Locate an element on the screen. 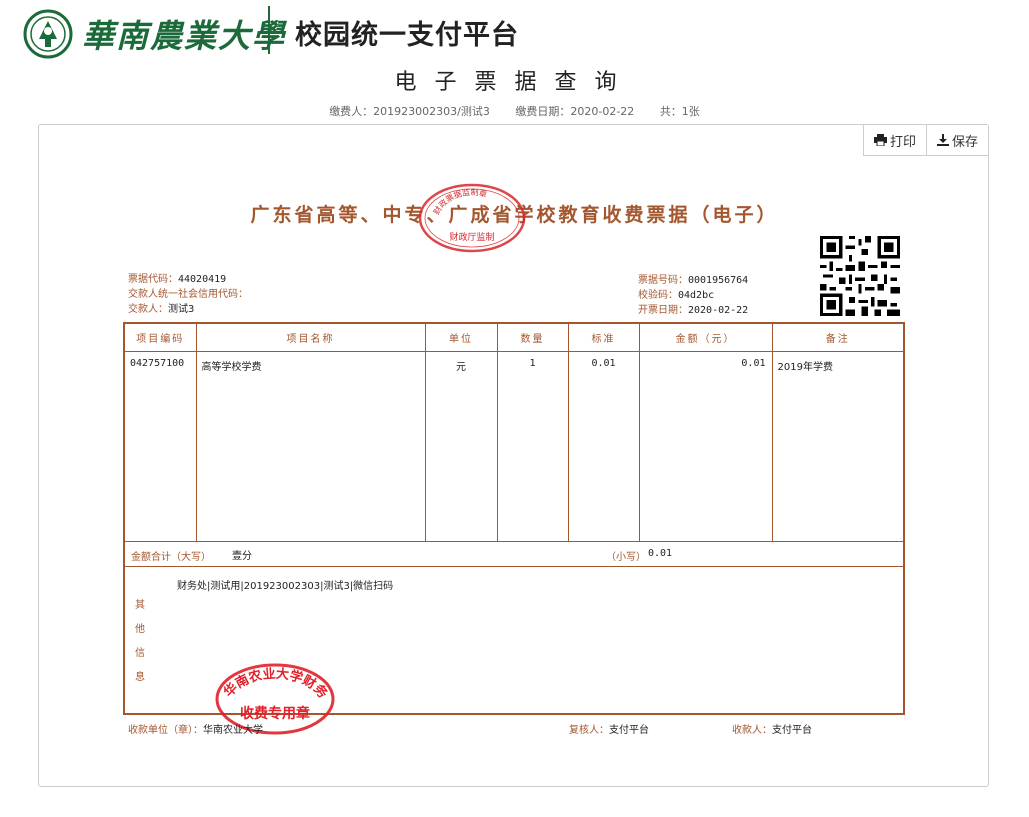  print-label: 打印 is located at coordinates (902, 142).